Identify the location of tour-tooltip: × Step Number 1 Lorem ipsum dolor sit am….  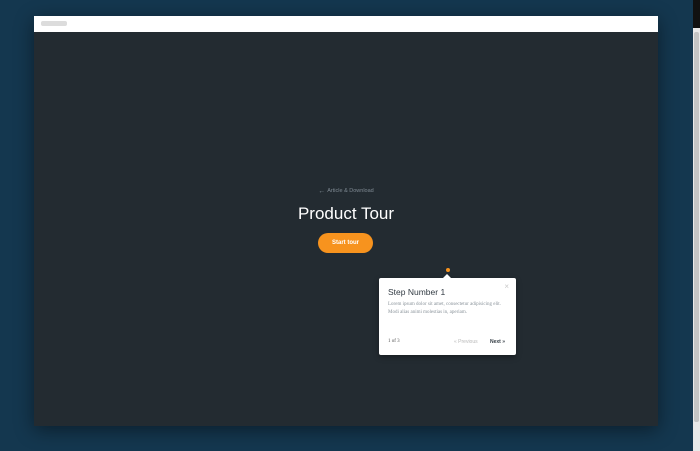
(447, 314).